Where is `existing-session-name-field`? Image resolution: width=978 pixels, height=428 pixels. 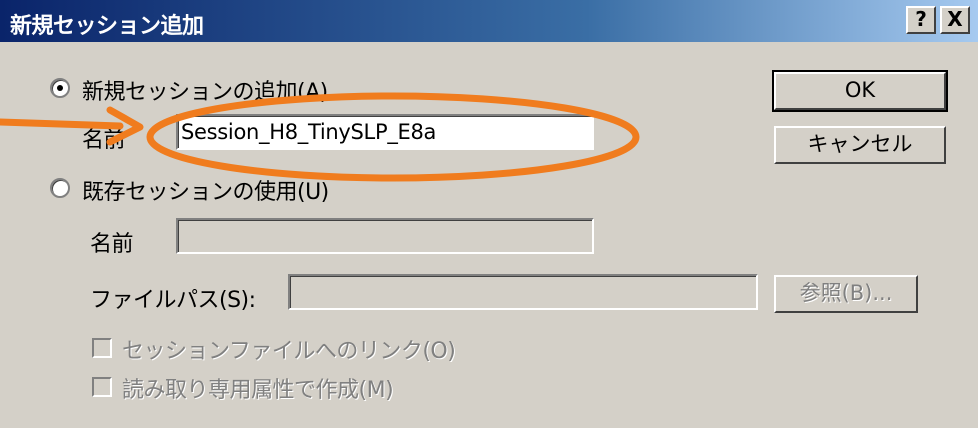
existing-session-name-field is located at coordinates (385, 236).